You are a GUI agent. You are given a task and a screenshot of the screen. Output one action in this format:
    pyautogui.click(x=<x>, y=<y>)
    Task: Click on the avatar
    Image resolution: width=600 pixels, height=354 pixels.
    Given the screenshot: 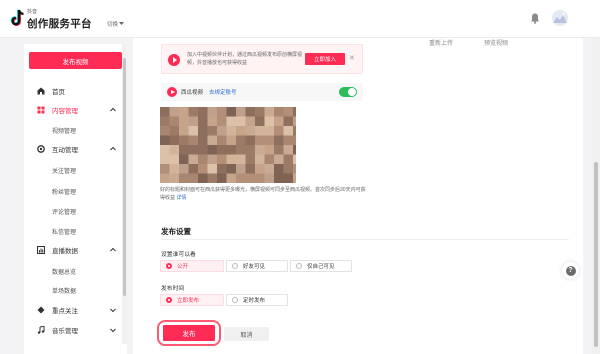 What is the action you would take?
    pyautogui.click(x=560, y=18)
    